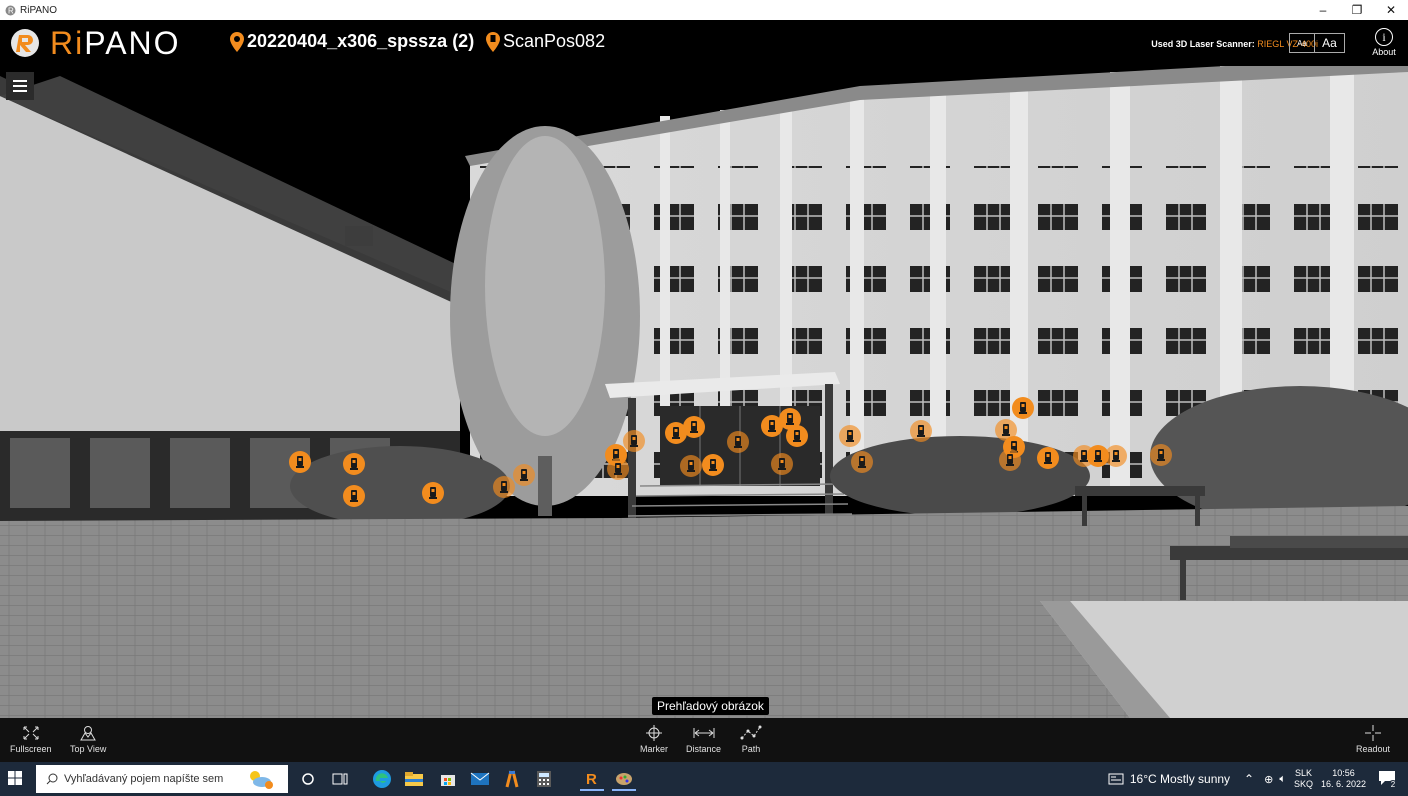 The image size is (1408, 796). What do you see at coordinates (448, 779) in the screenshot?
I see `store-icon` at bounding box center [448, 779].